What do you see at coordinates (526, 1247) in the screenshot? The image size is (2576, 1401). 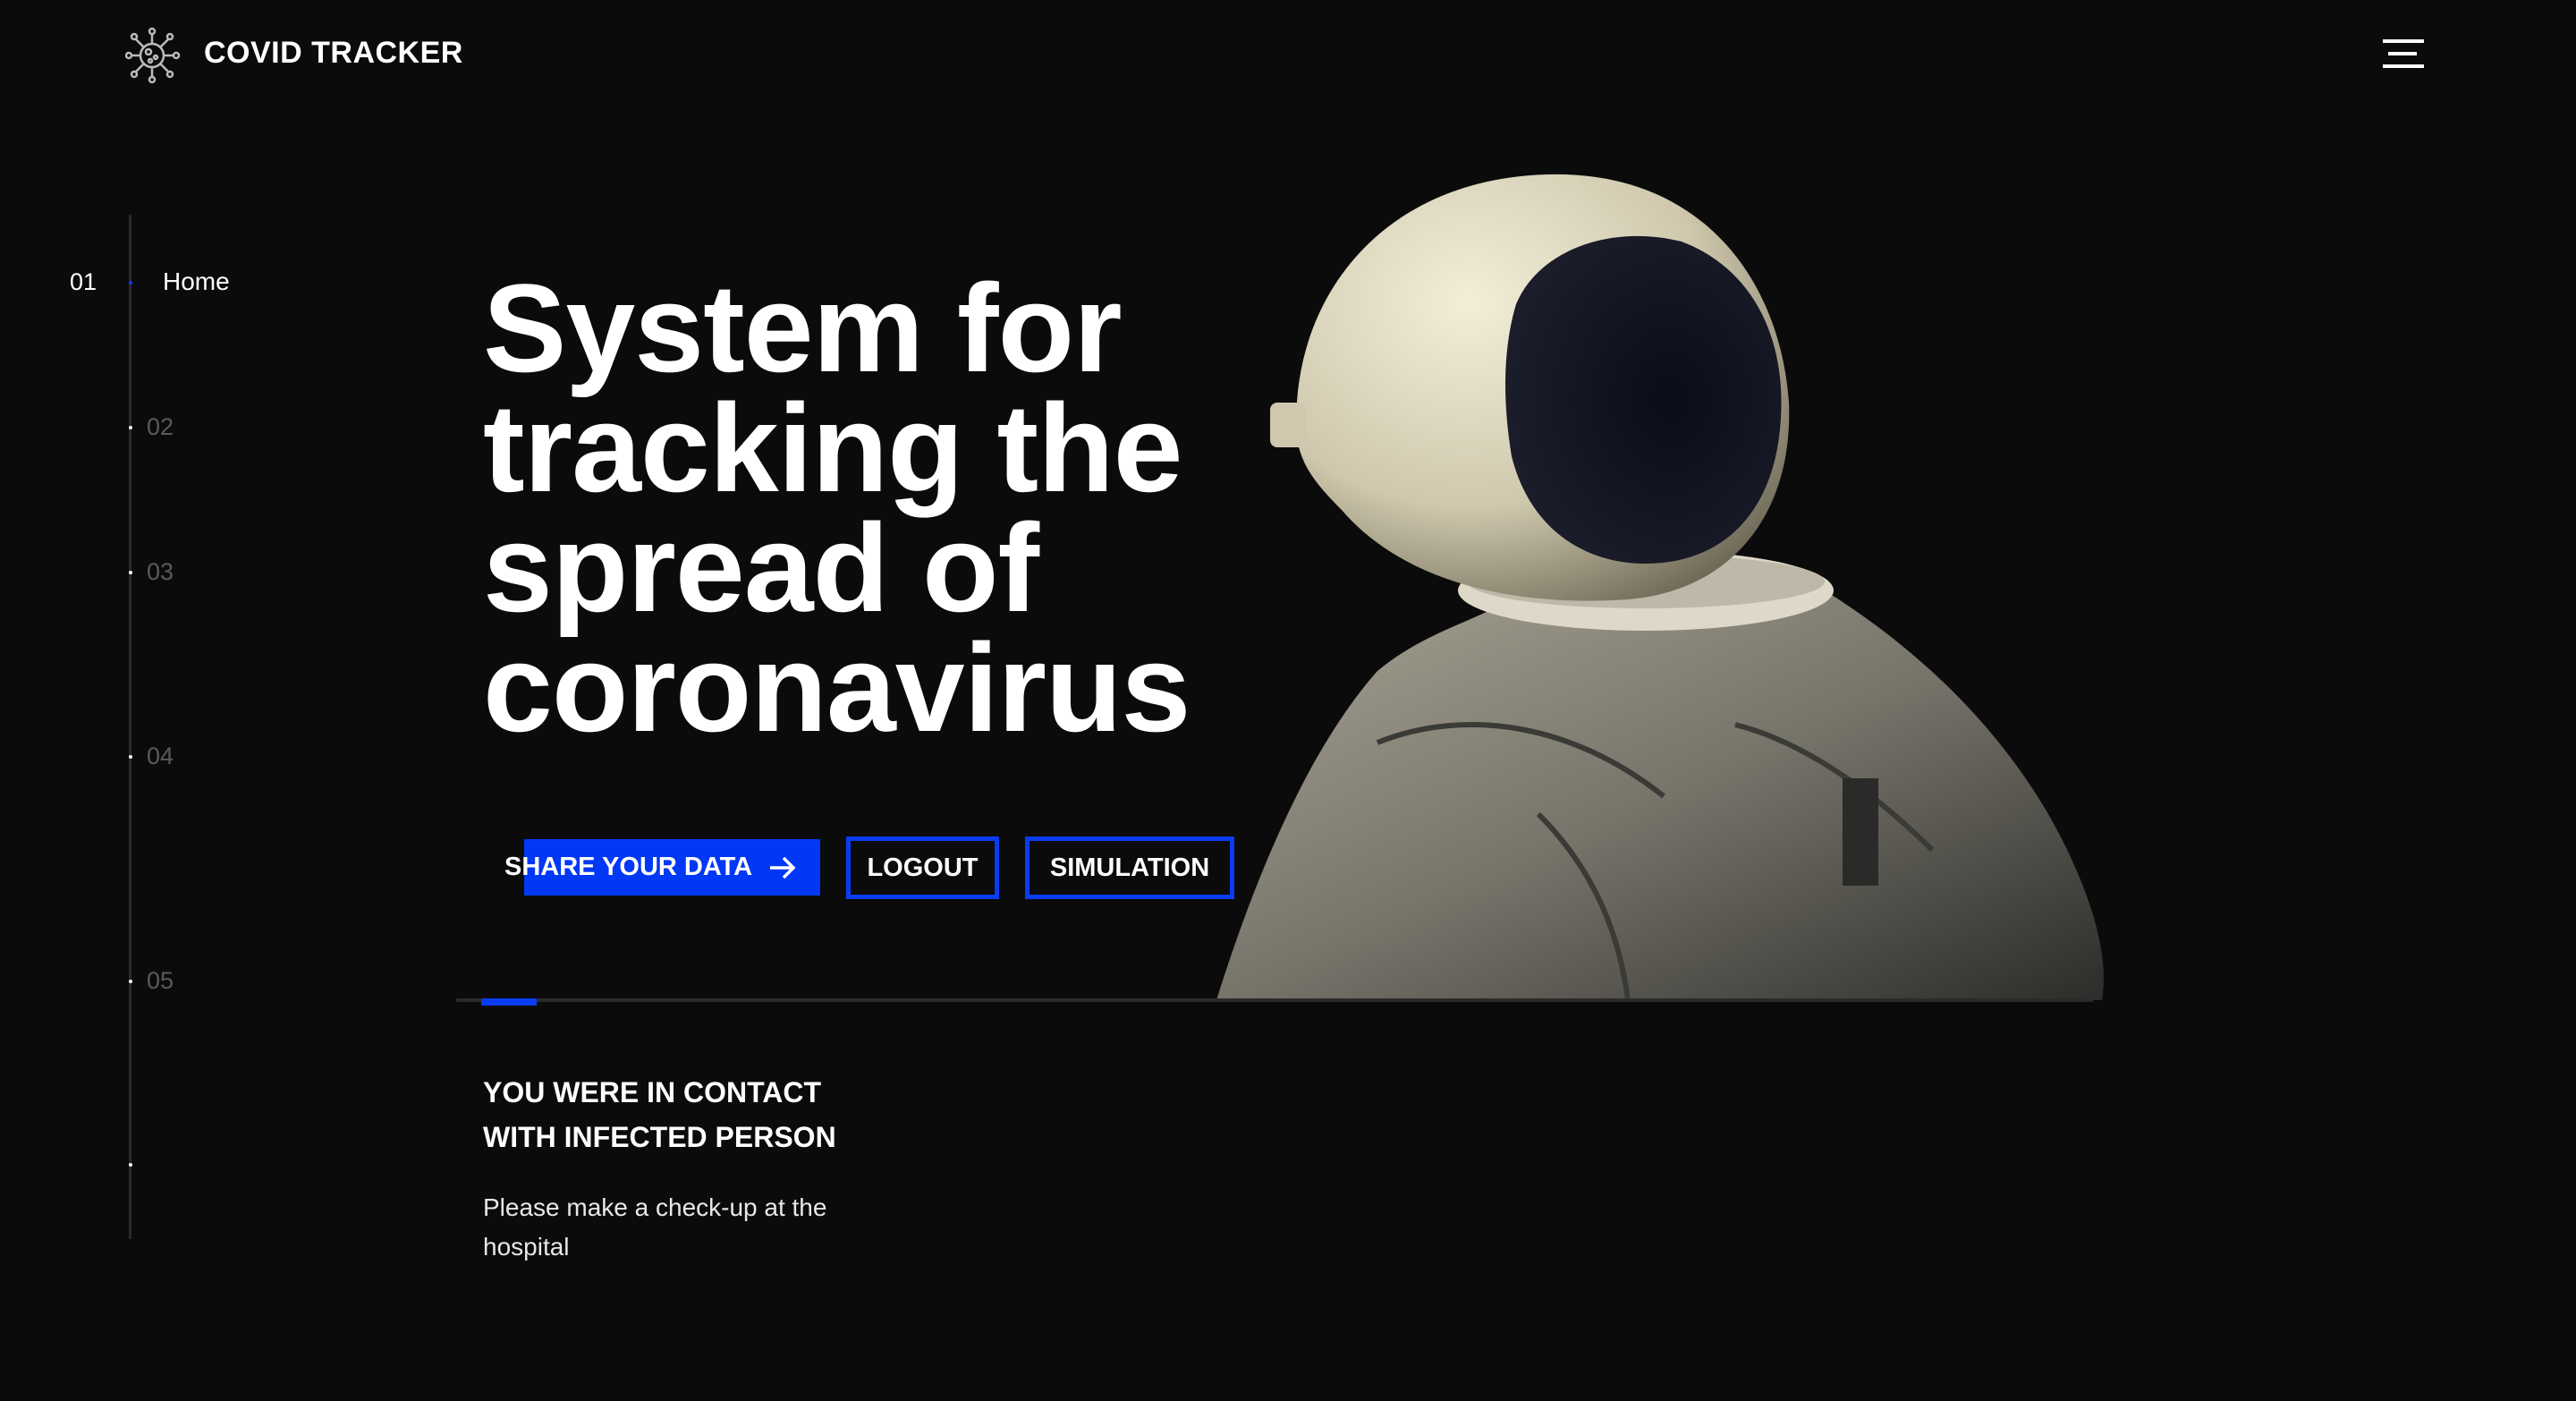 I see `contact-warning-text-line: hospital` at bounding box center [526, 1247].